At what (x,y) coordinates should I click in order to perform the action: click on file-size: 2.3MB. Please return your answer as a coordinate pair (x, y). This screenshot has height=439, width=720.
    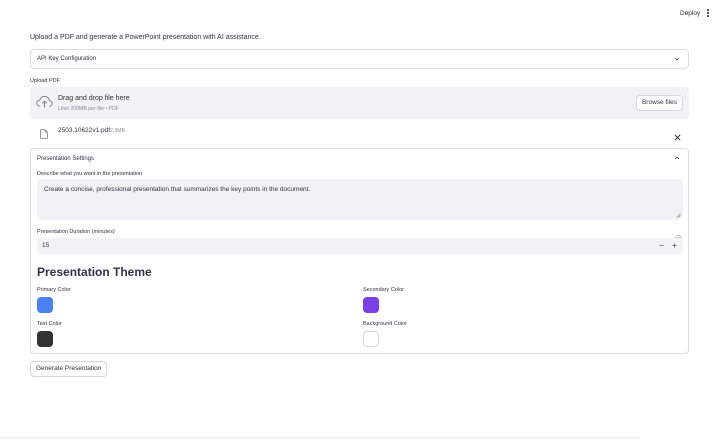
    Looking at the image, I should click on (117, 131).